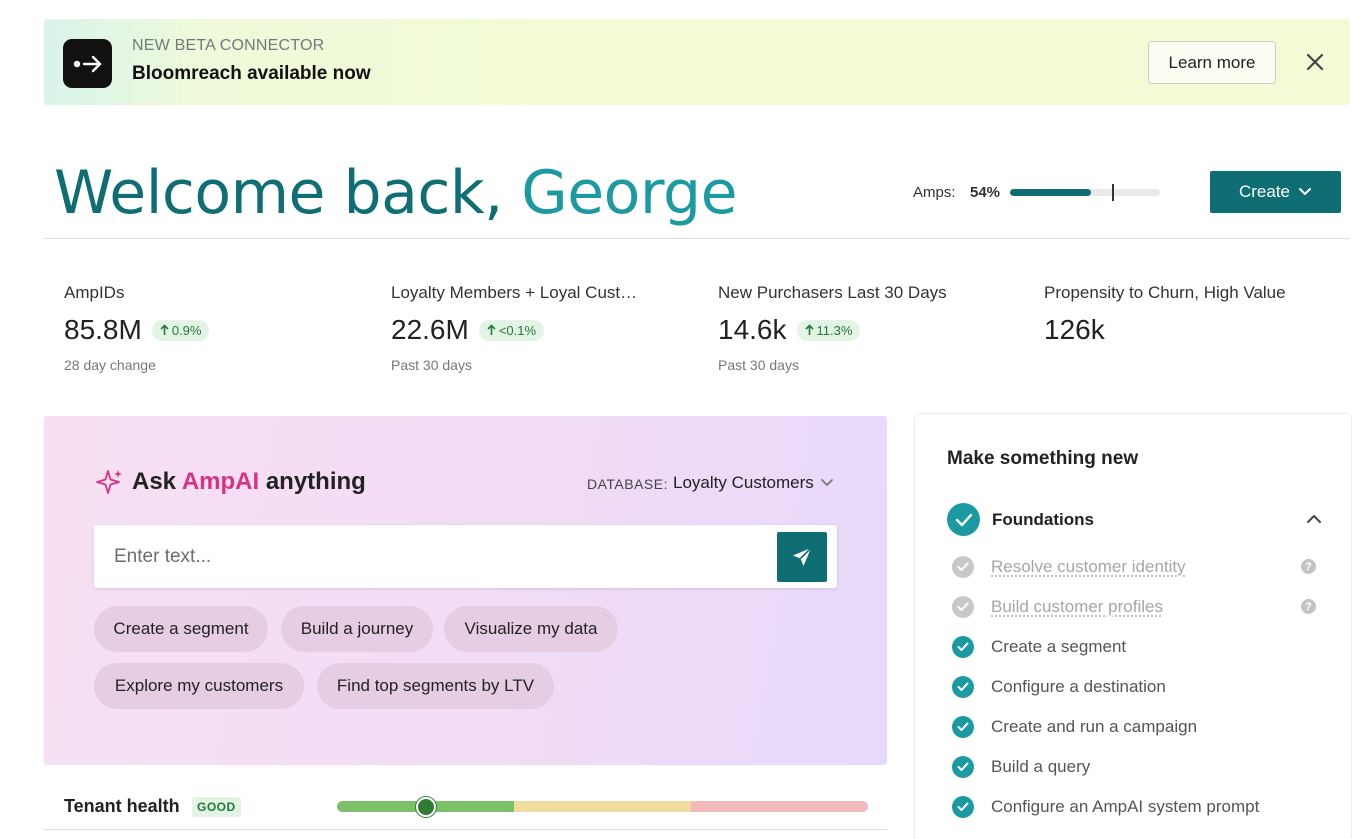 The height and width of the screenshot is (839, 1372). Describe the element at coordinates (187, 330) in the screenshot. I see `stat-delta-value: 0.9%` at that location.